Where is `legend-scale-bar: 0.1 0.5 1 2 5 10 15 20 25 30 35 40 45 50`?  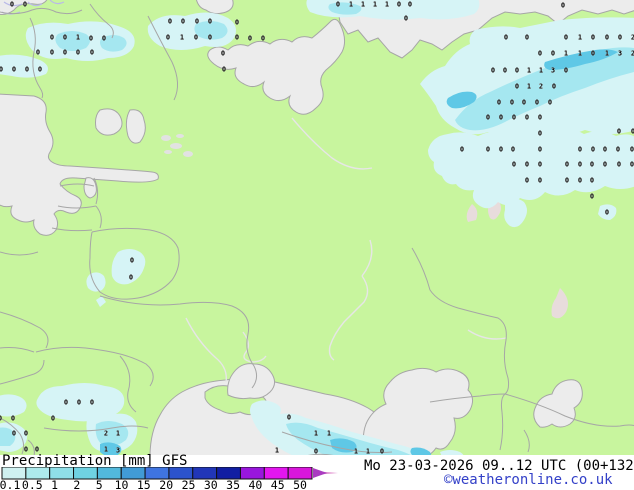
legend-scale-bar: 0.1 0.5 1 2 5 10 15 20 25 30 35 40 45 50 is located at coordinates (169, 478).